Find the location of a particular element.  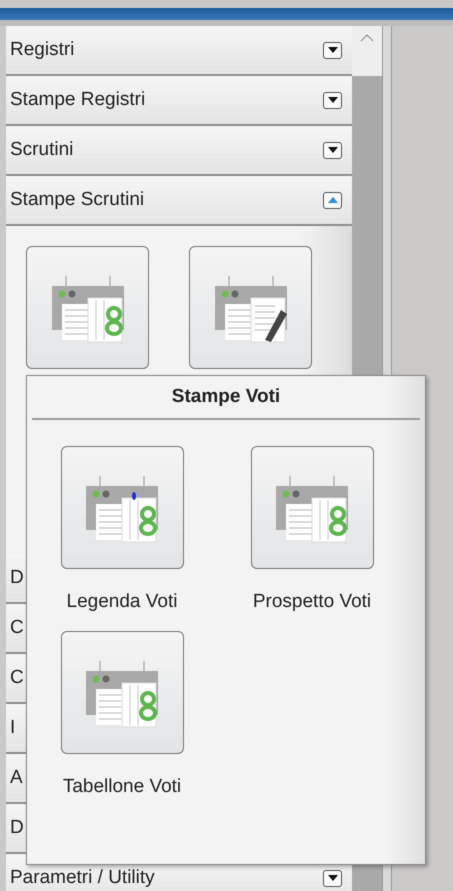

section-title: Parametri / Utility is located at coordinates (82, 878).